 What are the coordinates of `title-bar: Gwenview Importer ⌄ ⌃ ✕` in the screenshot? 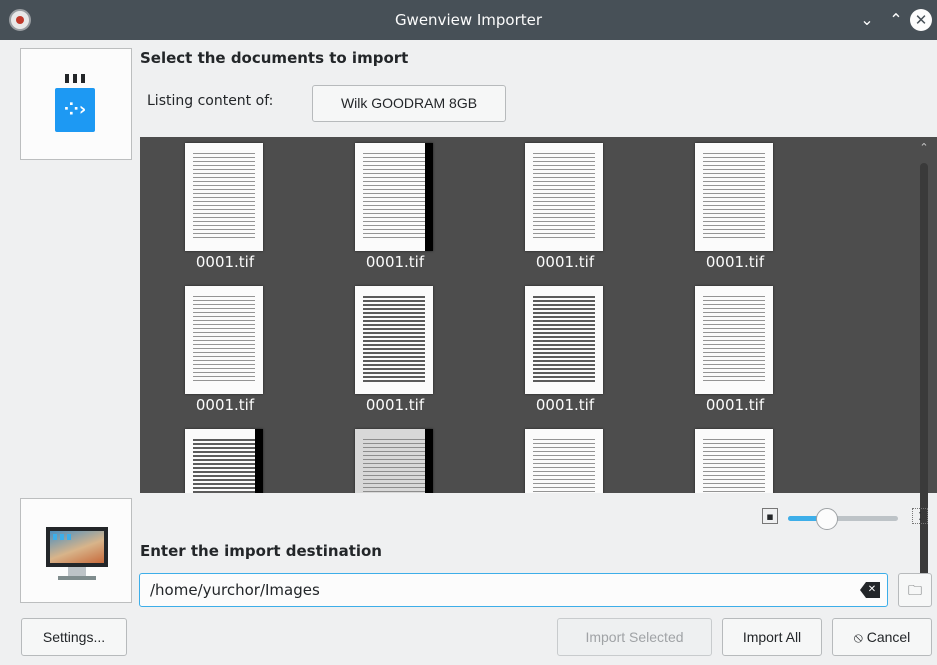 It's located at (468, 20).